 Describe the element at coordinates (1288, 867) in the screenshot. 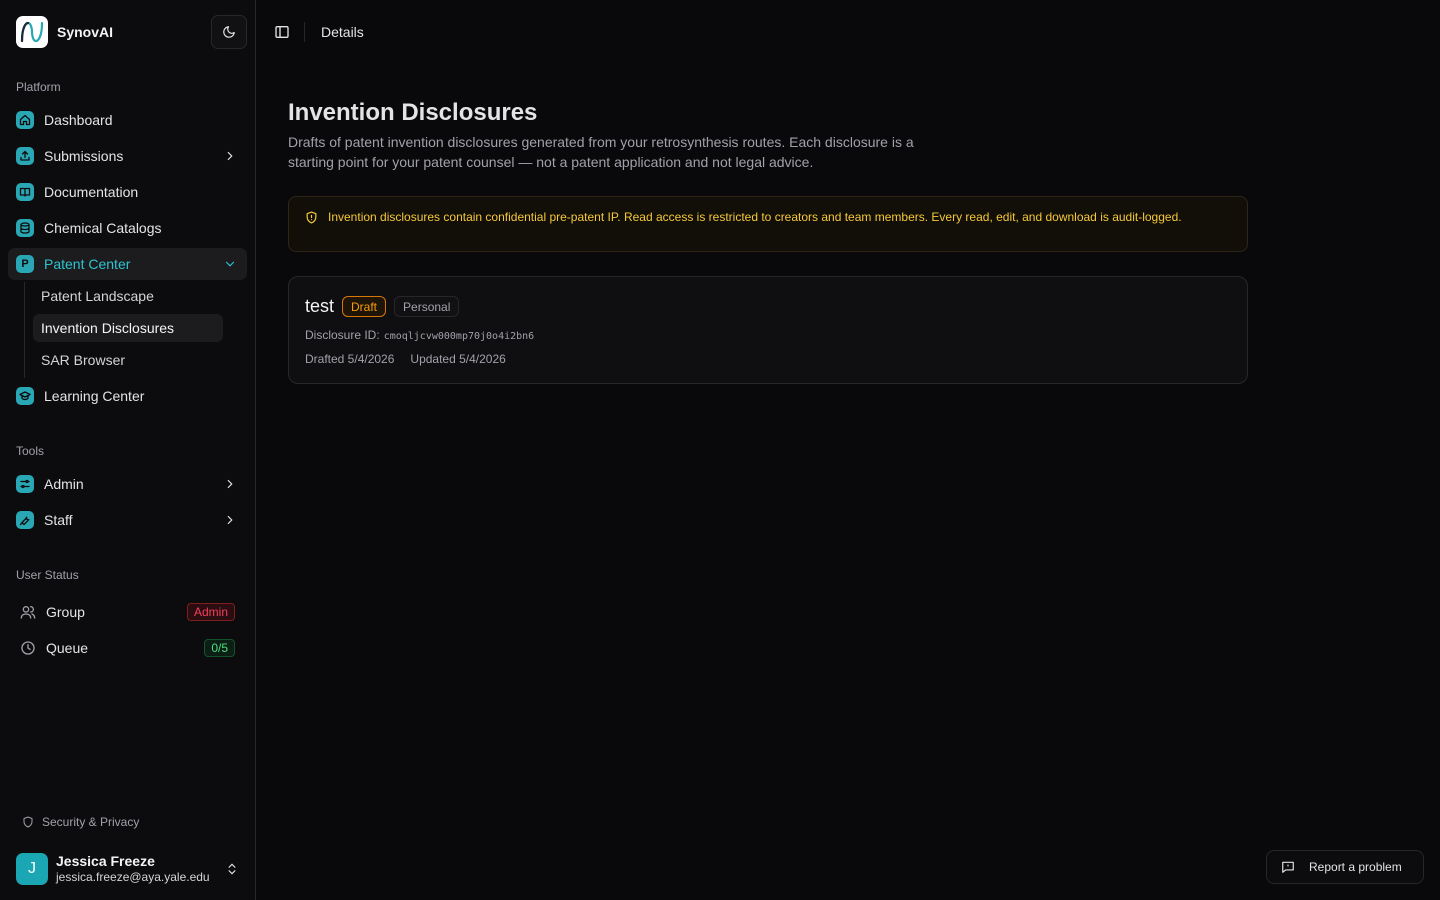

I see `message-square-icon` at that location.